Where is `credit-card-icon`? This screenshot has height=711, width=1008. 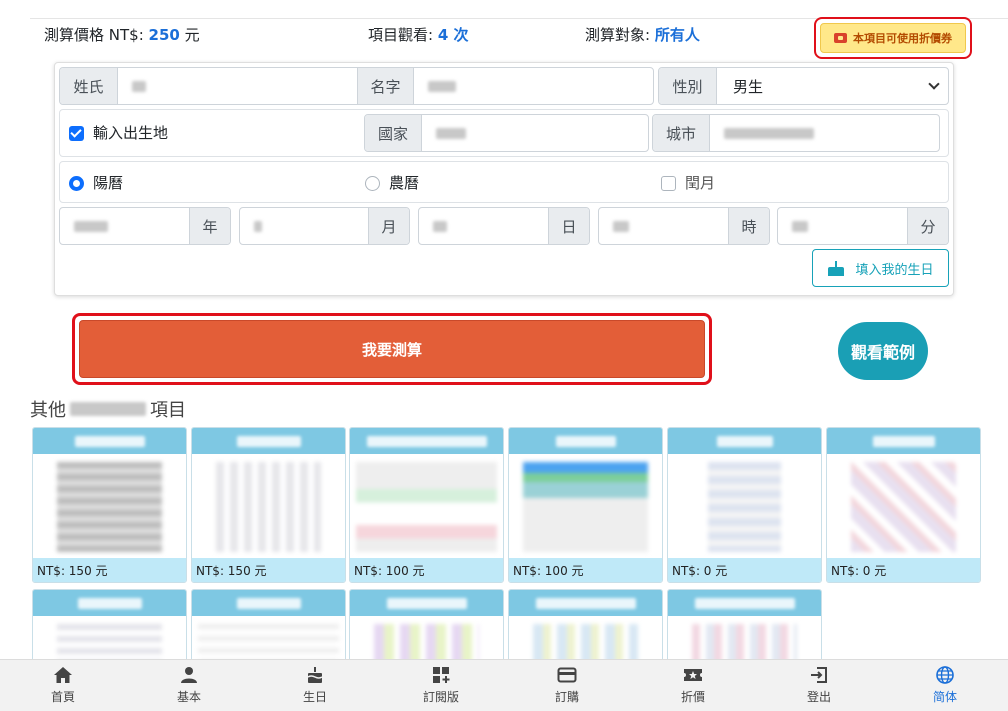 credit-card-icon is located at coordinates (567, 675).